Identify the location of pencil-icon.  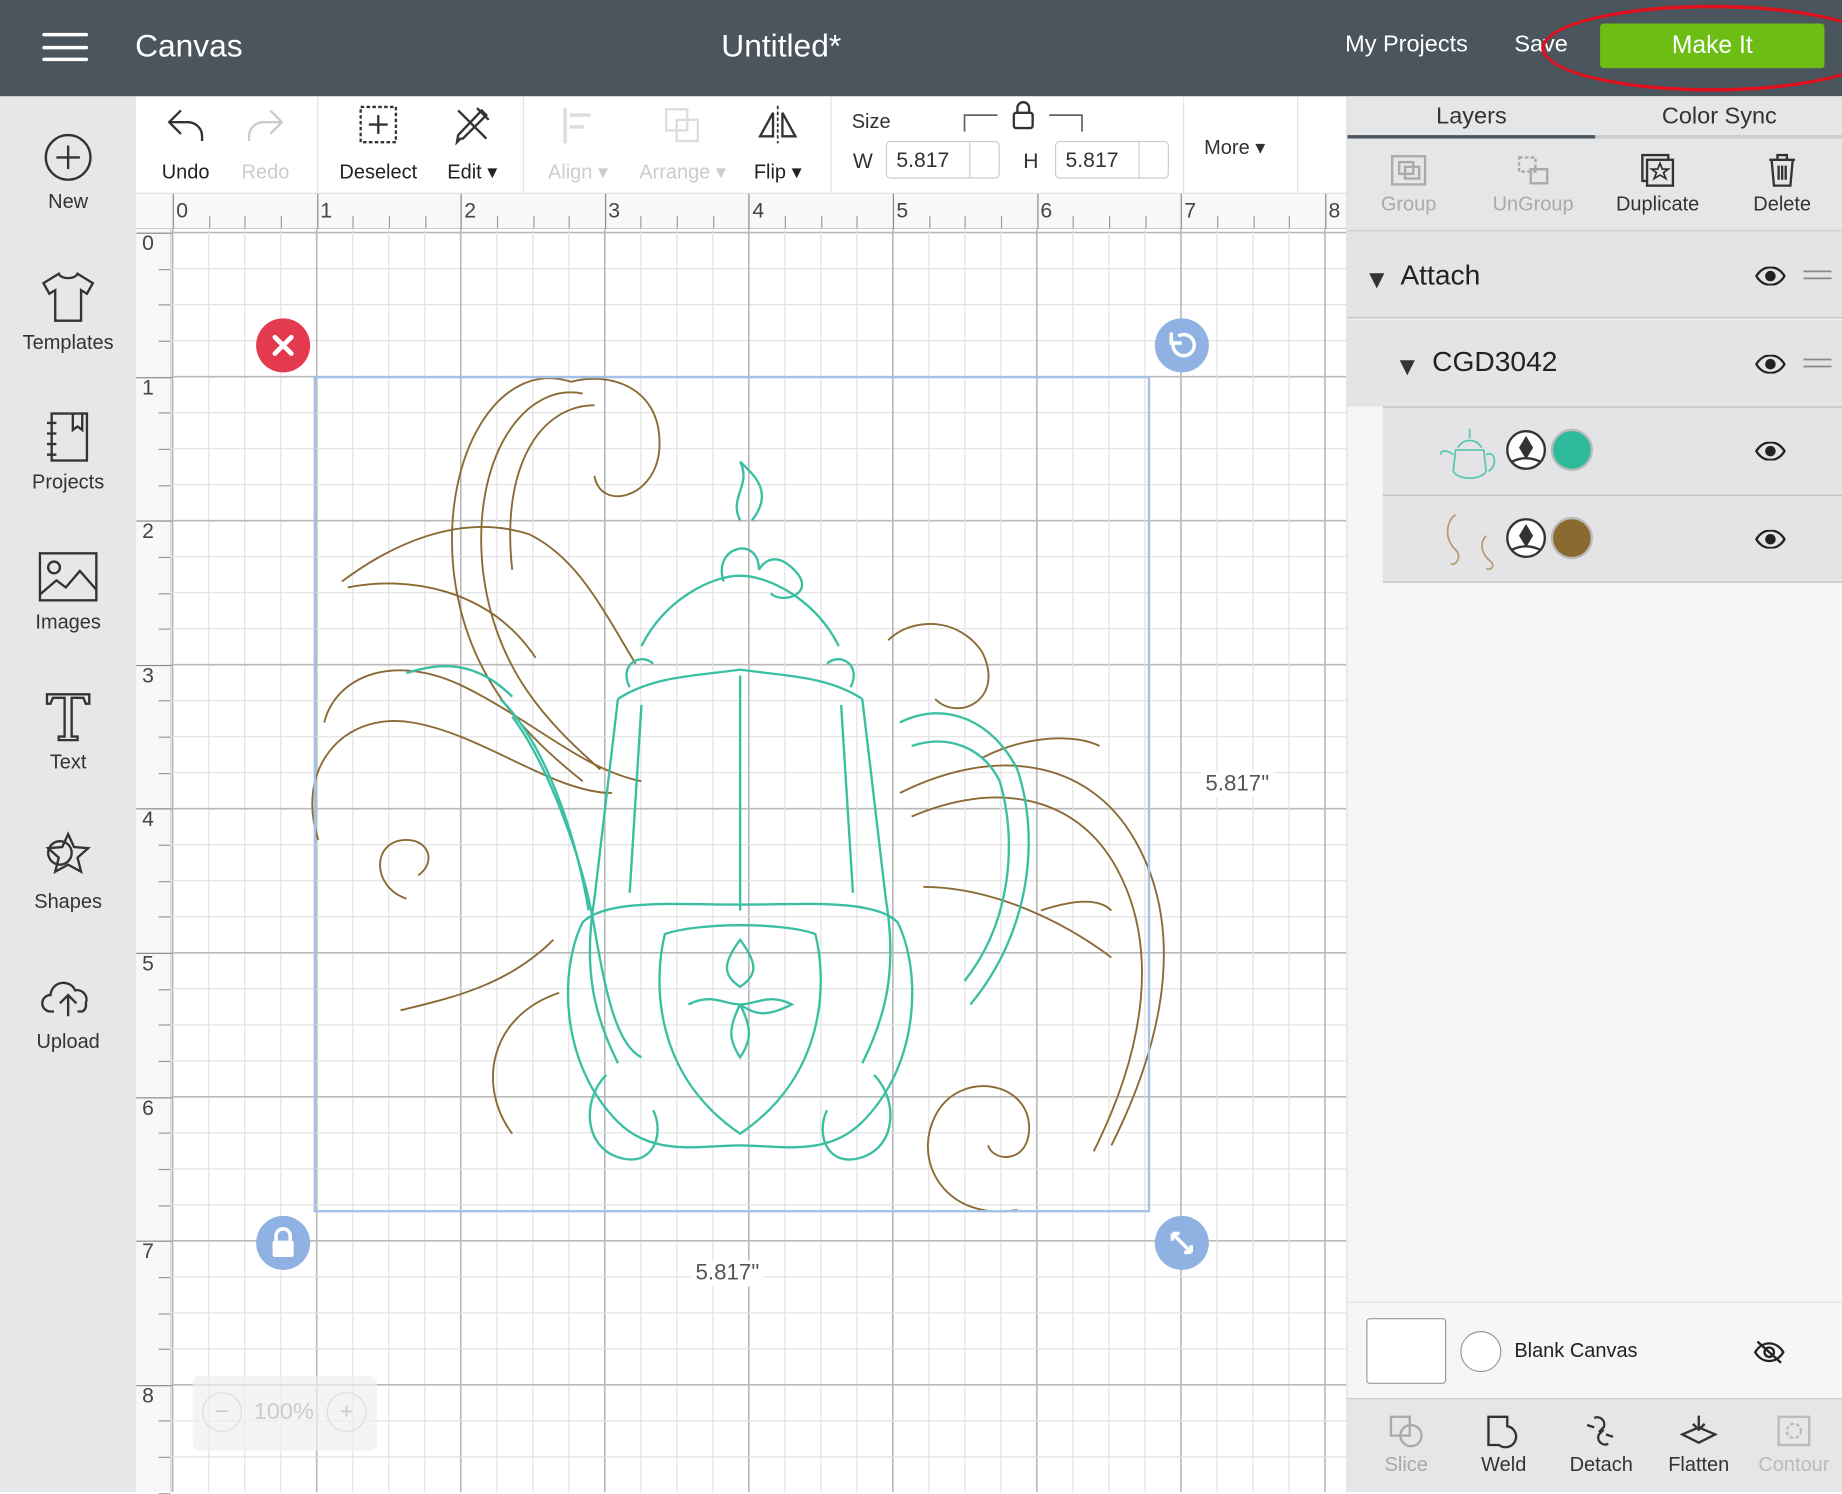
(472, 126).